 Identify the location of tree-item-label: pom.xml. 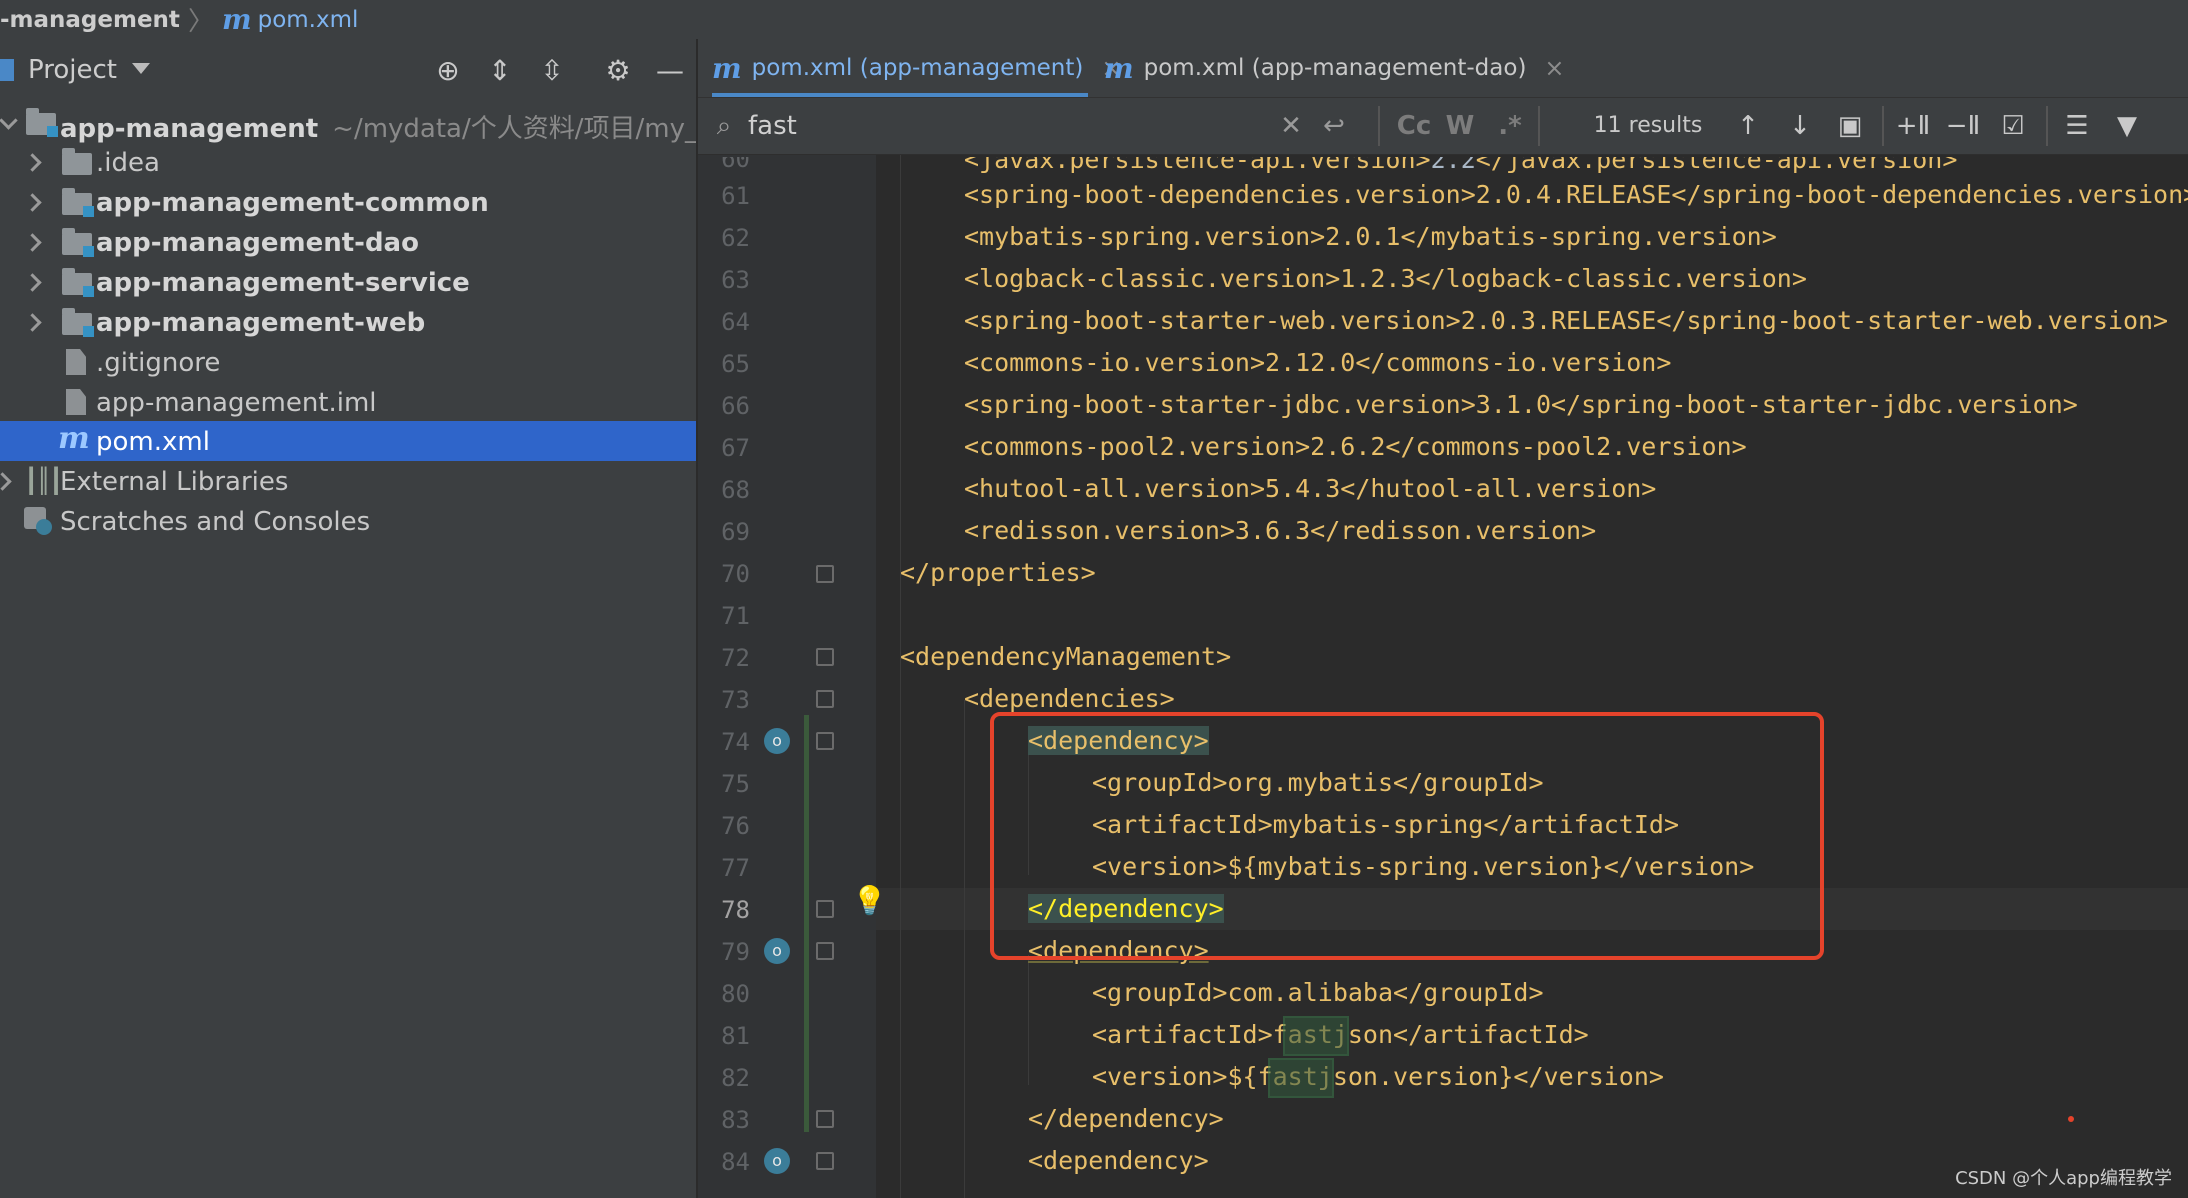
(153, 442).